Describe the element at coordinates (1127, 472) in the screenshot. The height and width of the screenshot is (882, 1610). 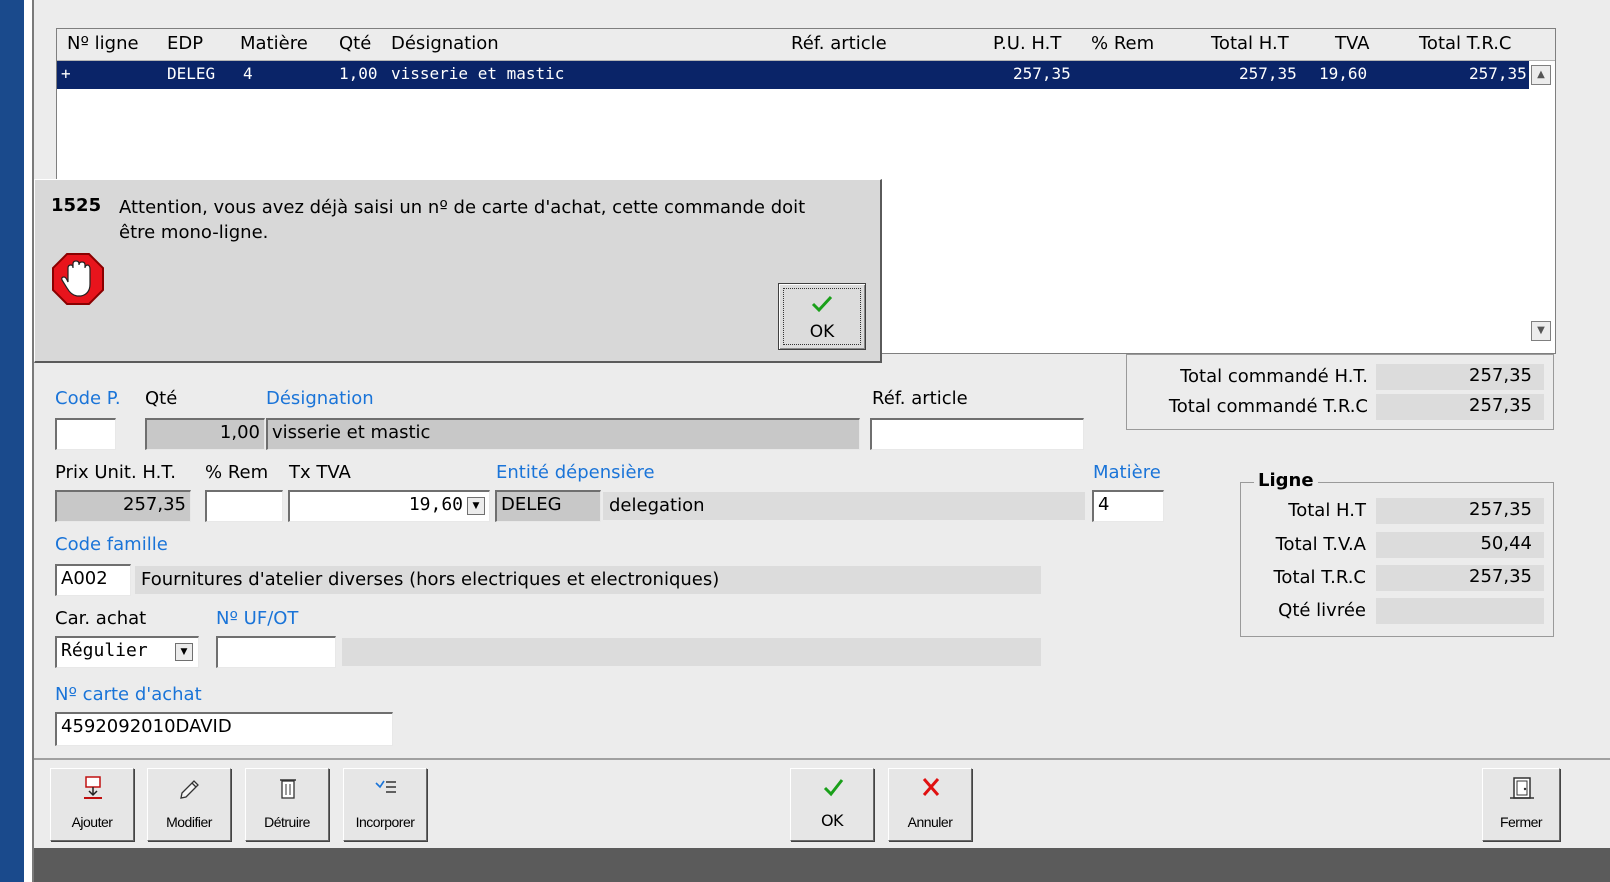
I see `matiere-label: Matière` at that location.